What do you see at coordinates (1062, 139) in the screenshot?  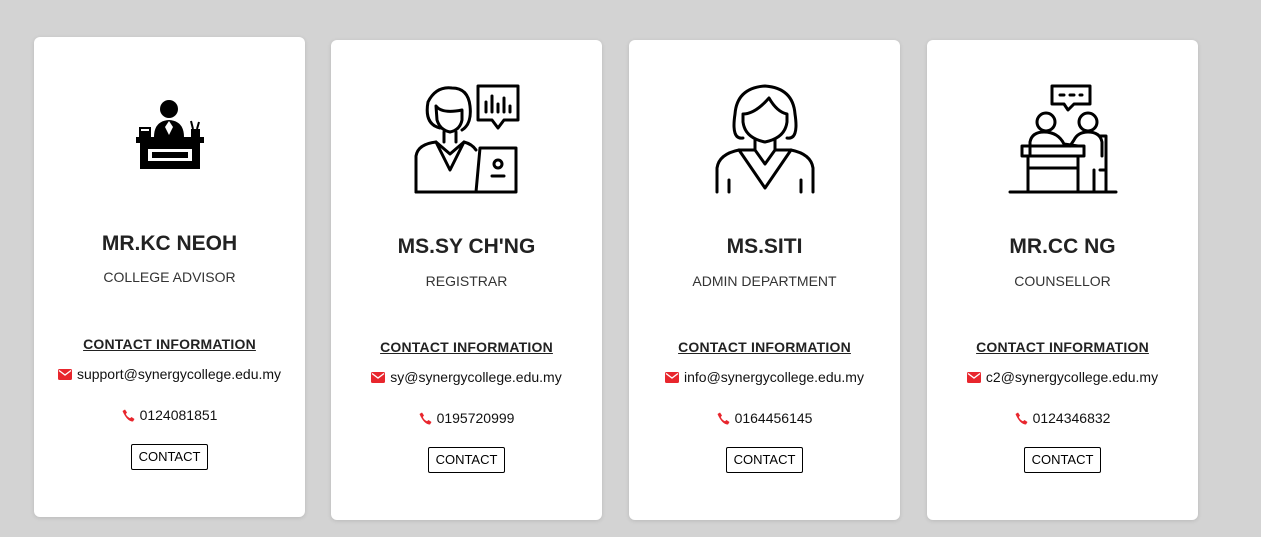 I see `counselling-session-icon` at bounding box center [1062, 139].